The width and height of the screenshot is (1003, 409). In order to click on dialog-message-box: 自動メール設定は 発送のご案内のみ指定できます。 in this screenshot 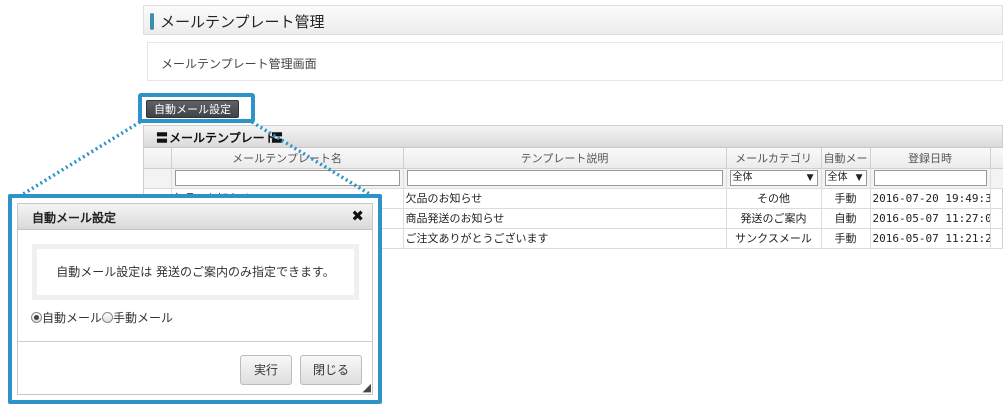, I will do `click(195, 272)`.